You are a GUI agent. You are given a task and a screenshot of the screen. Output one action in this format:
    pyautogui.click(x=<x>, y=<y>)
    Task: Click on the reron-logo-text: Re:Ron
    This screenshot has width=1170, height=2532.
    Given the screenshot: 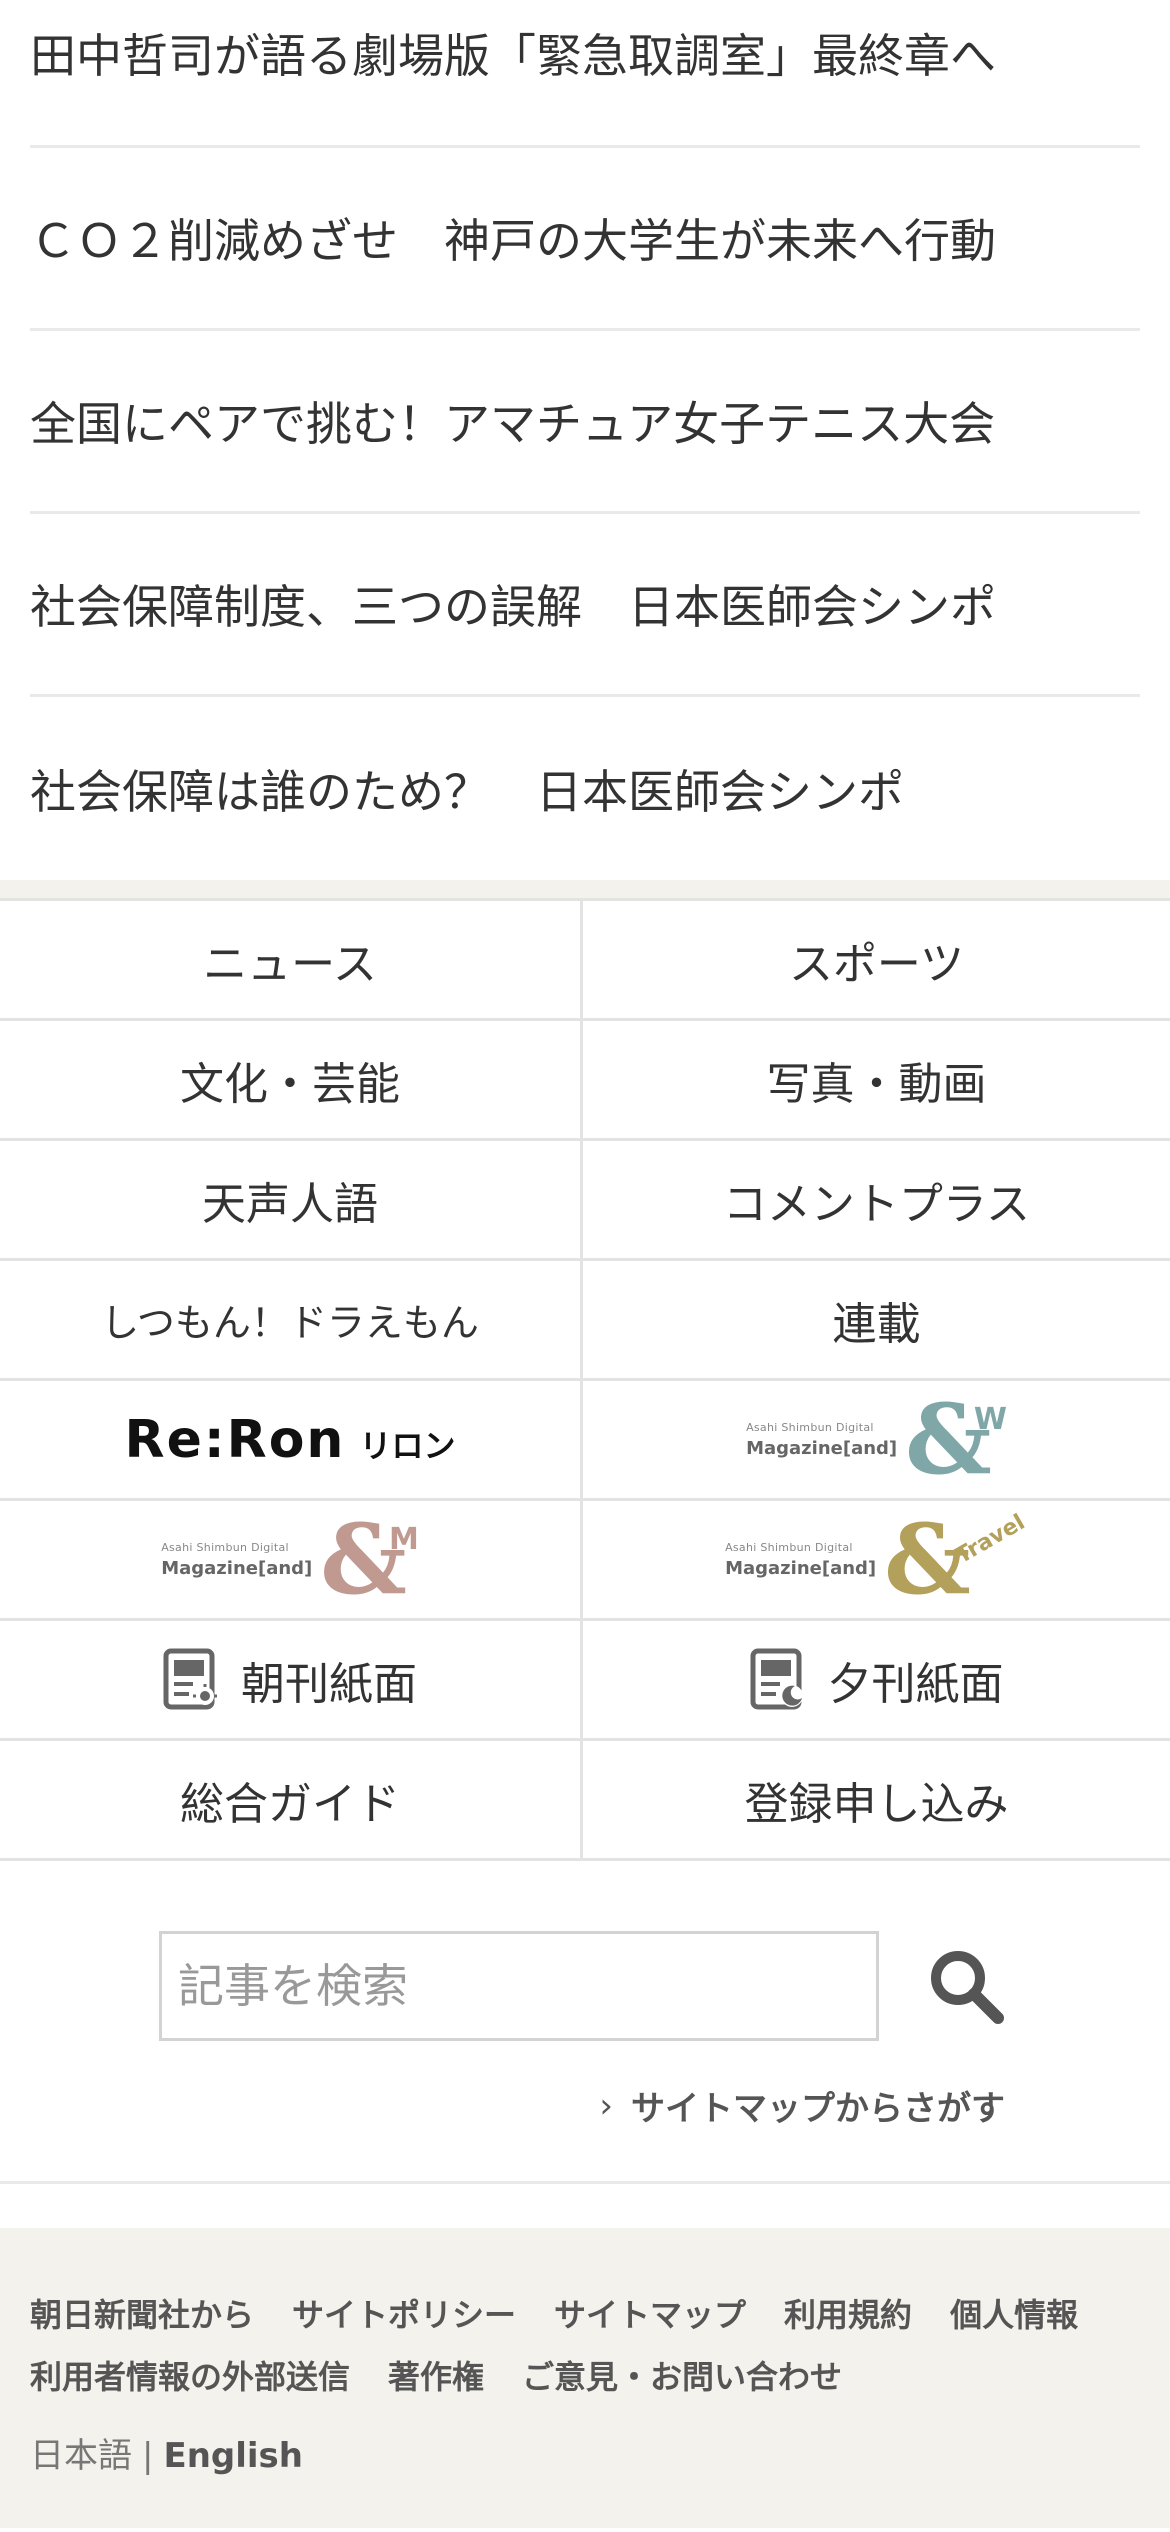 What is the action you would take?
    pyautogui.click(x=235, y=1439)
    